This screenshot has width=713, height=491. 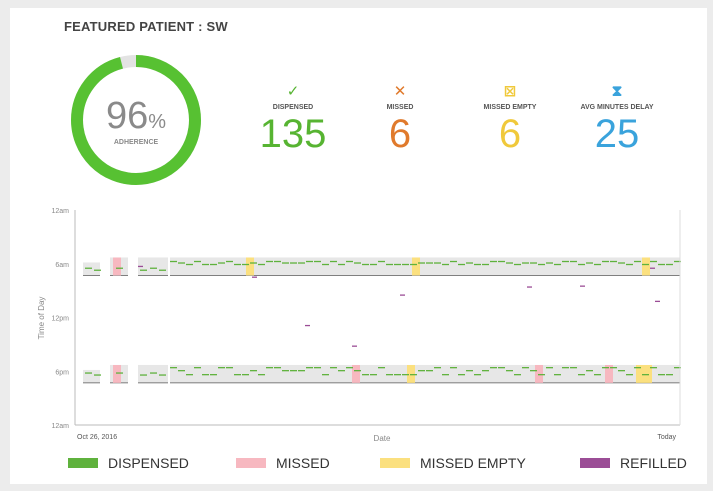 I want to click on x-icon: ✕, so click(x=400, y=91).